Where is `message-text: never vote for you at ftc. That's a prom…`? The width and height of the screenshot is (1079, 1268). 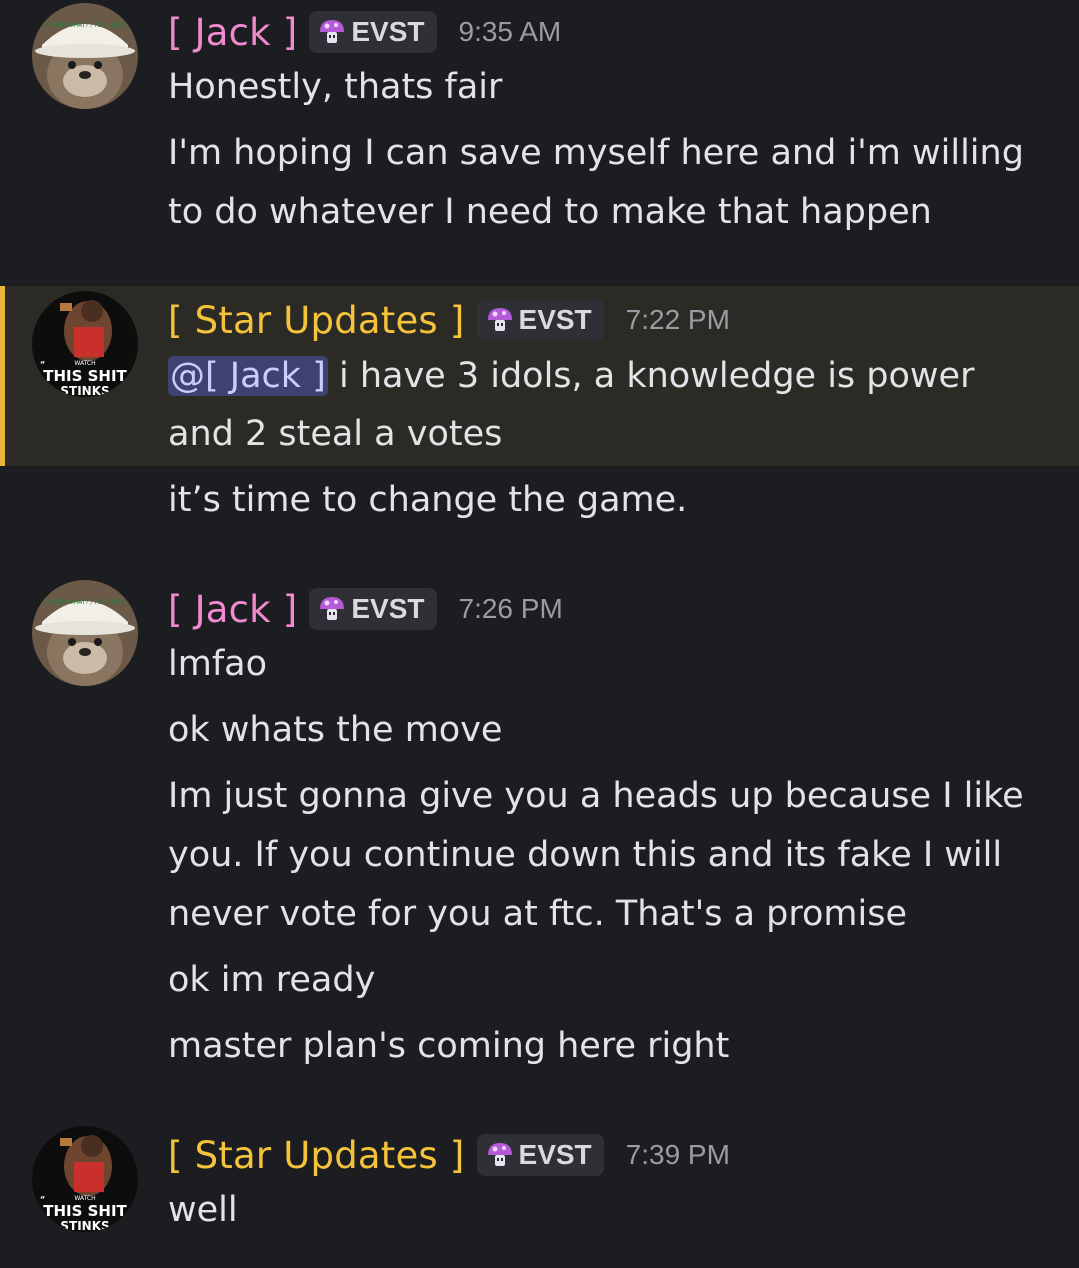 message-text: never vote for you at ftc. That's a prom… is located at coordinates (538, 914).